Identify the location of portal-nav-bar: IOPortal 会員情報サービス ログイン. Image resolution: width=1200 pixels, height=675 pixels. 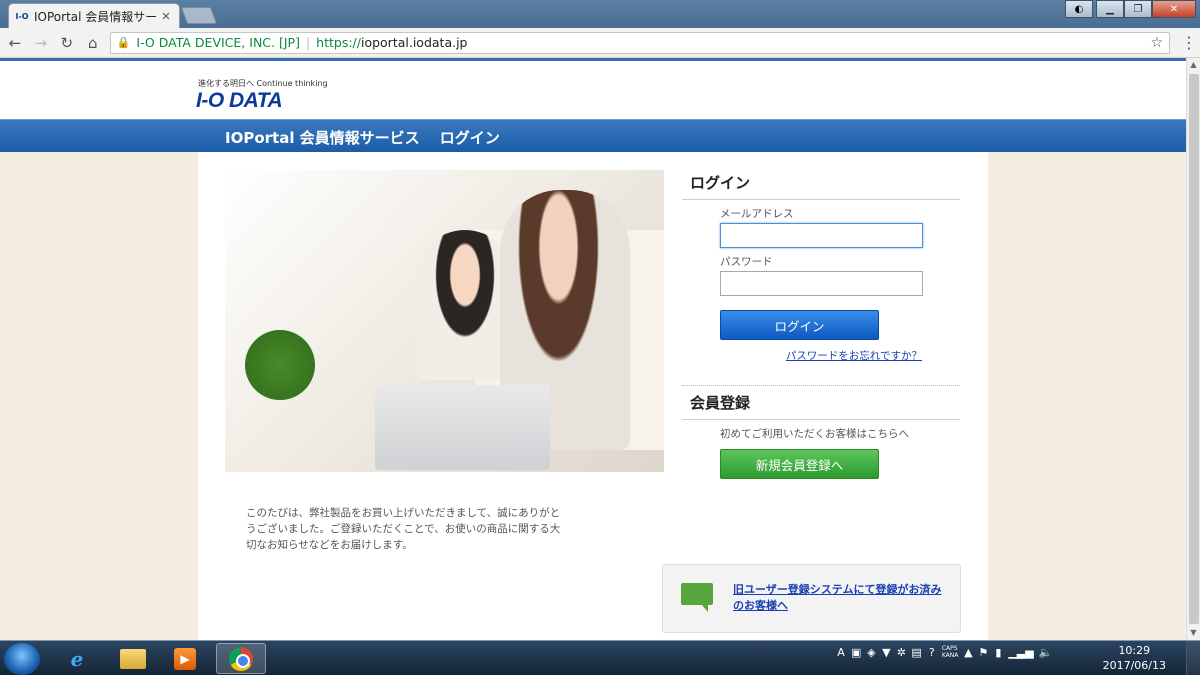
(593, 135).